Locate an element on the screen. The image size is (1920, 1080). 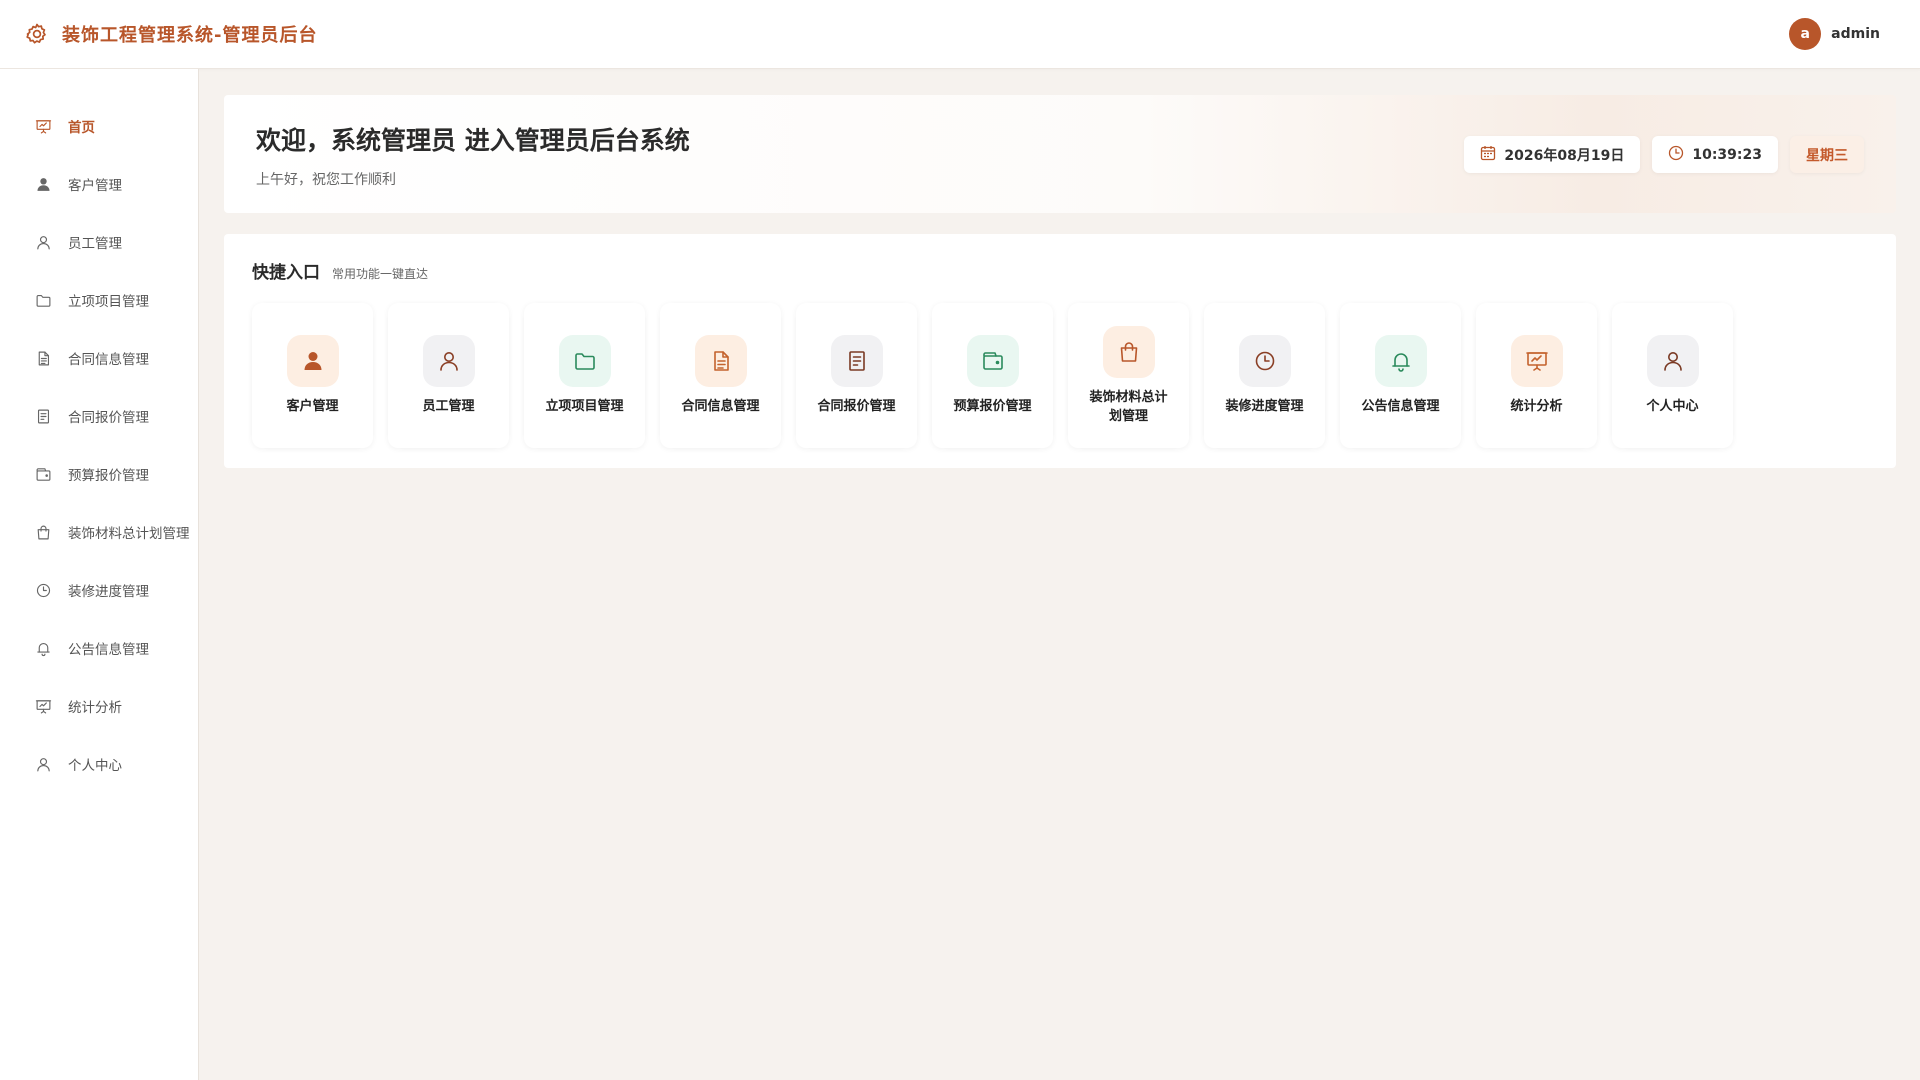
quick-tile-9: 统计分析 is located at coordinates (1536, 375).